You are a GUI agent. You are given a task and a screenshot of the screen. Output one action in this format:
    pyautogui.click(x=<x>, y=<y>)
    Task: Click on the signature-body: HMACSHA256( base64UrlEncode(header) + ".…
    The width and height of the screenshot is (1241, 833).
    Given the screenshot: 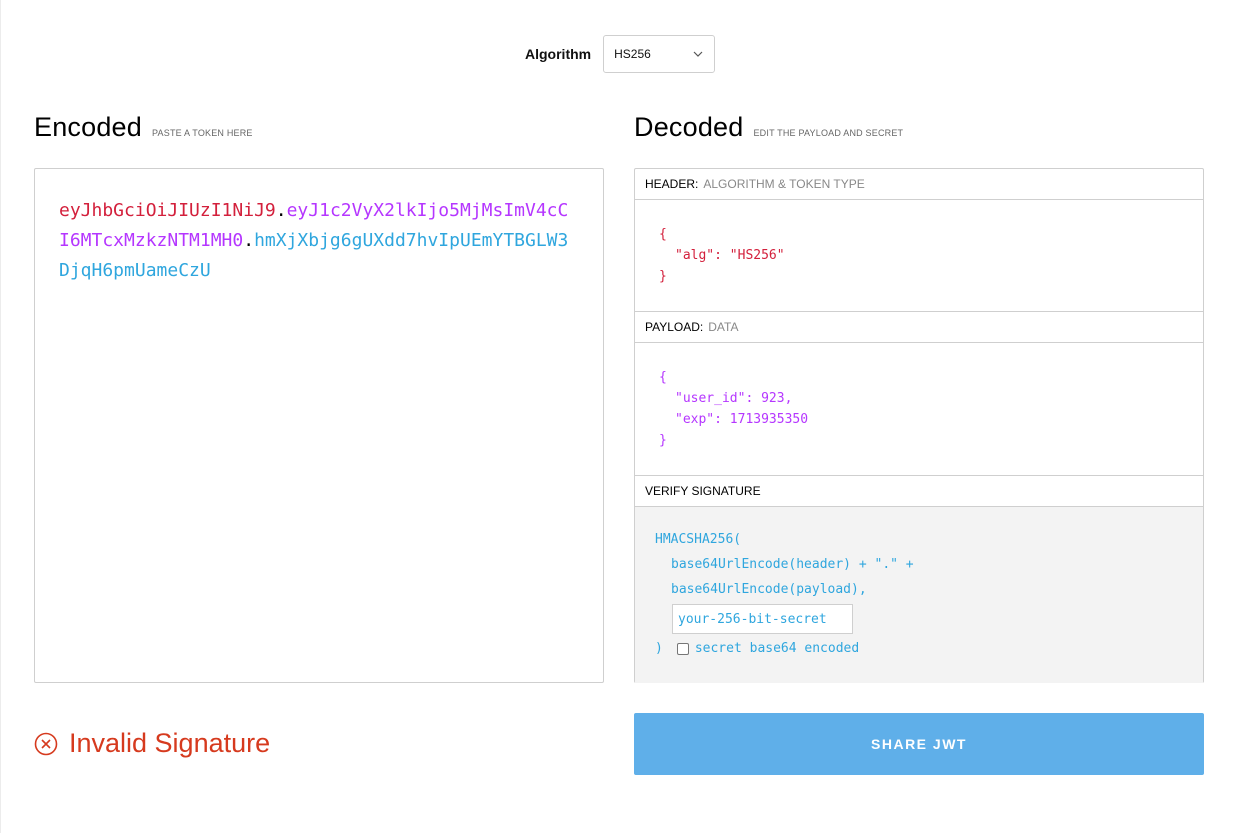 What is the action you would take?
    pyautogui.click(x=919, y=595)
    